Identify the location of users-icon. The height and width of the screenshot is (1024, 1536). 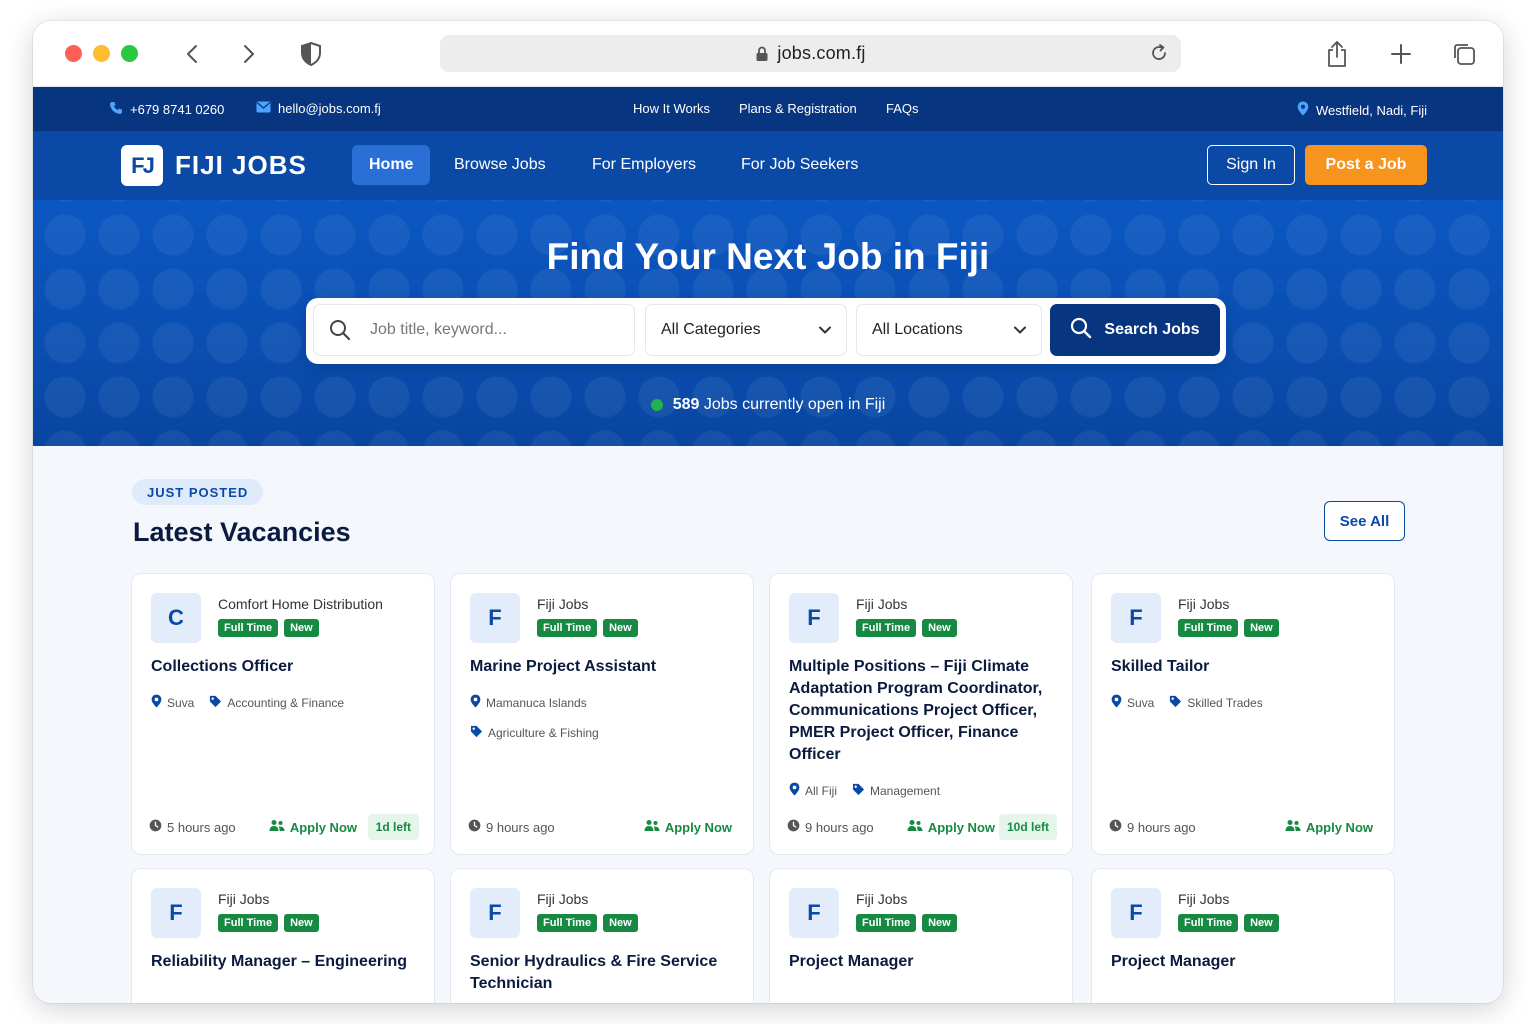
(915, 827).